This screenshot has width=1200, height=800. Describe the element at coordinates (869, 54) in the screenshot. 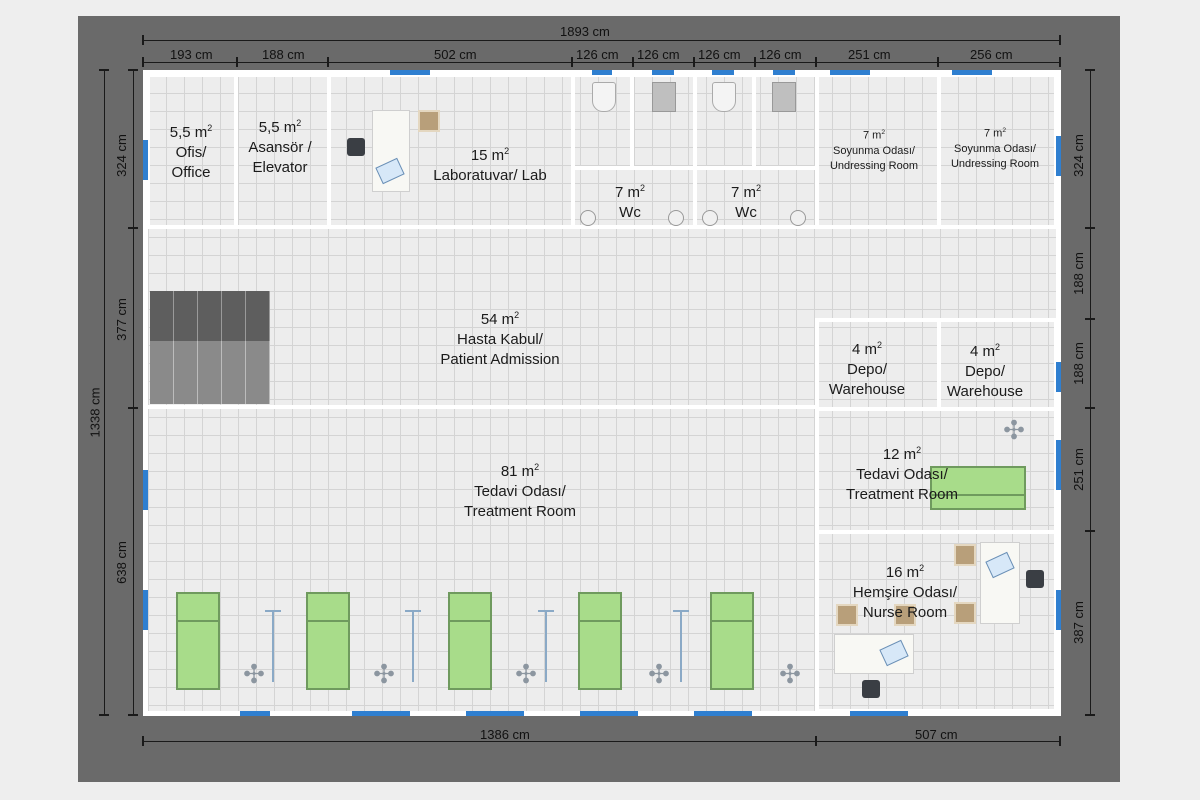

I see `top-segment-dimension: 251 cm` at that location.